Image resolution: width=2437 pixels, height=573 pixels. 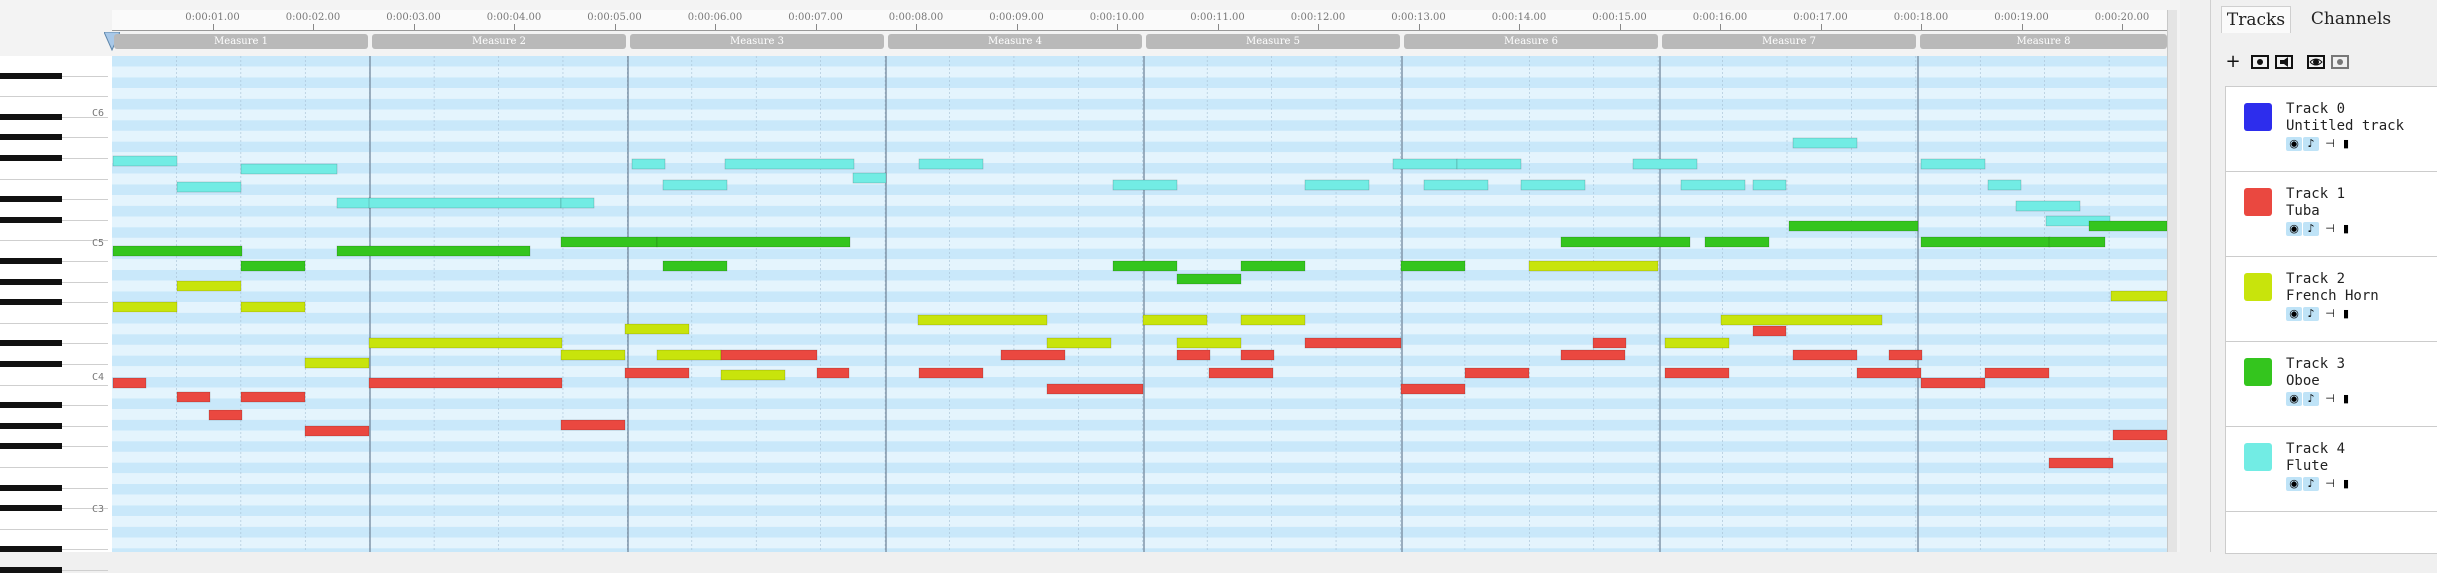 What do you see at coordinates (2043, 41) in the screenshot?
I see `measure-label: Measure 8` at bounding box center [2043, 41].